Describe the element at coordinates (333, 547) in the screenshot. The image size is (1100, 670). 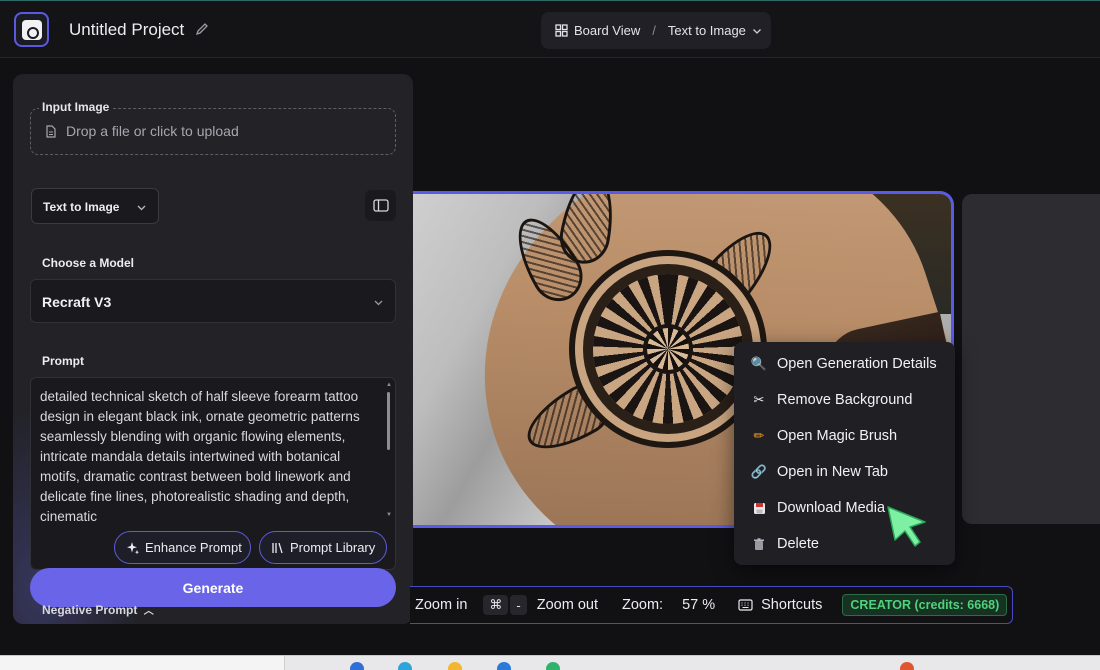
I see `prompt-library-label: Prompt Library` at that location.